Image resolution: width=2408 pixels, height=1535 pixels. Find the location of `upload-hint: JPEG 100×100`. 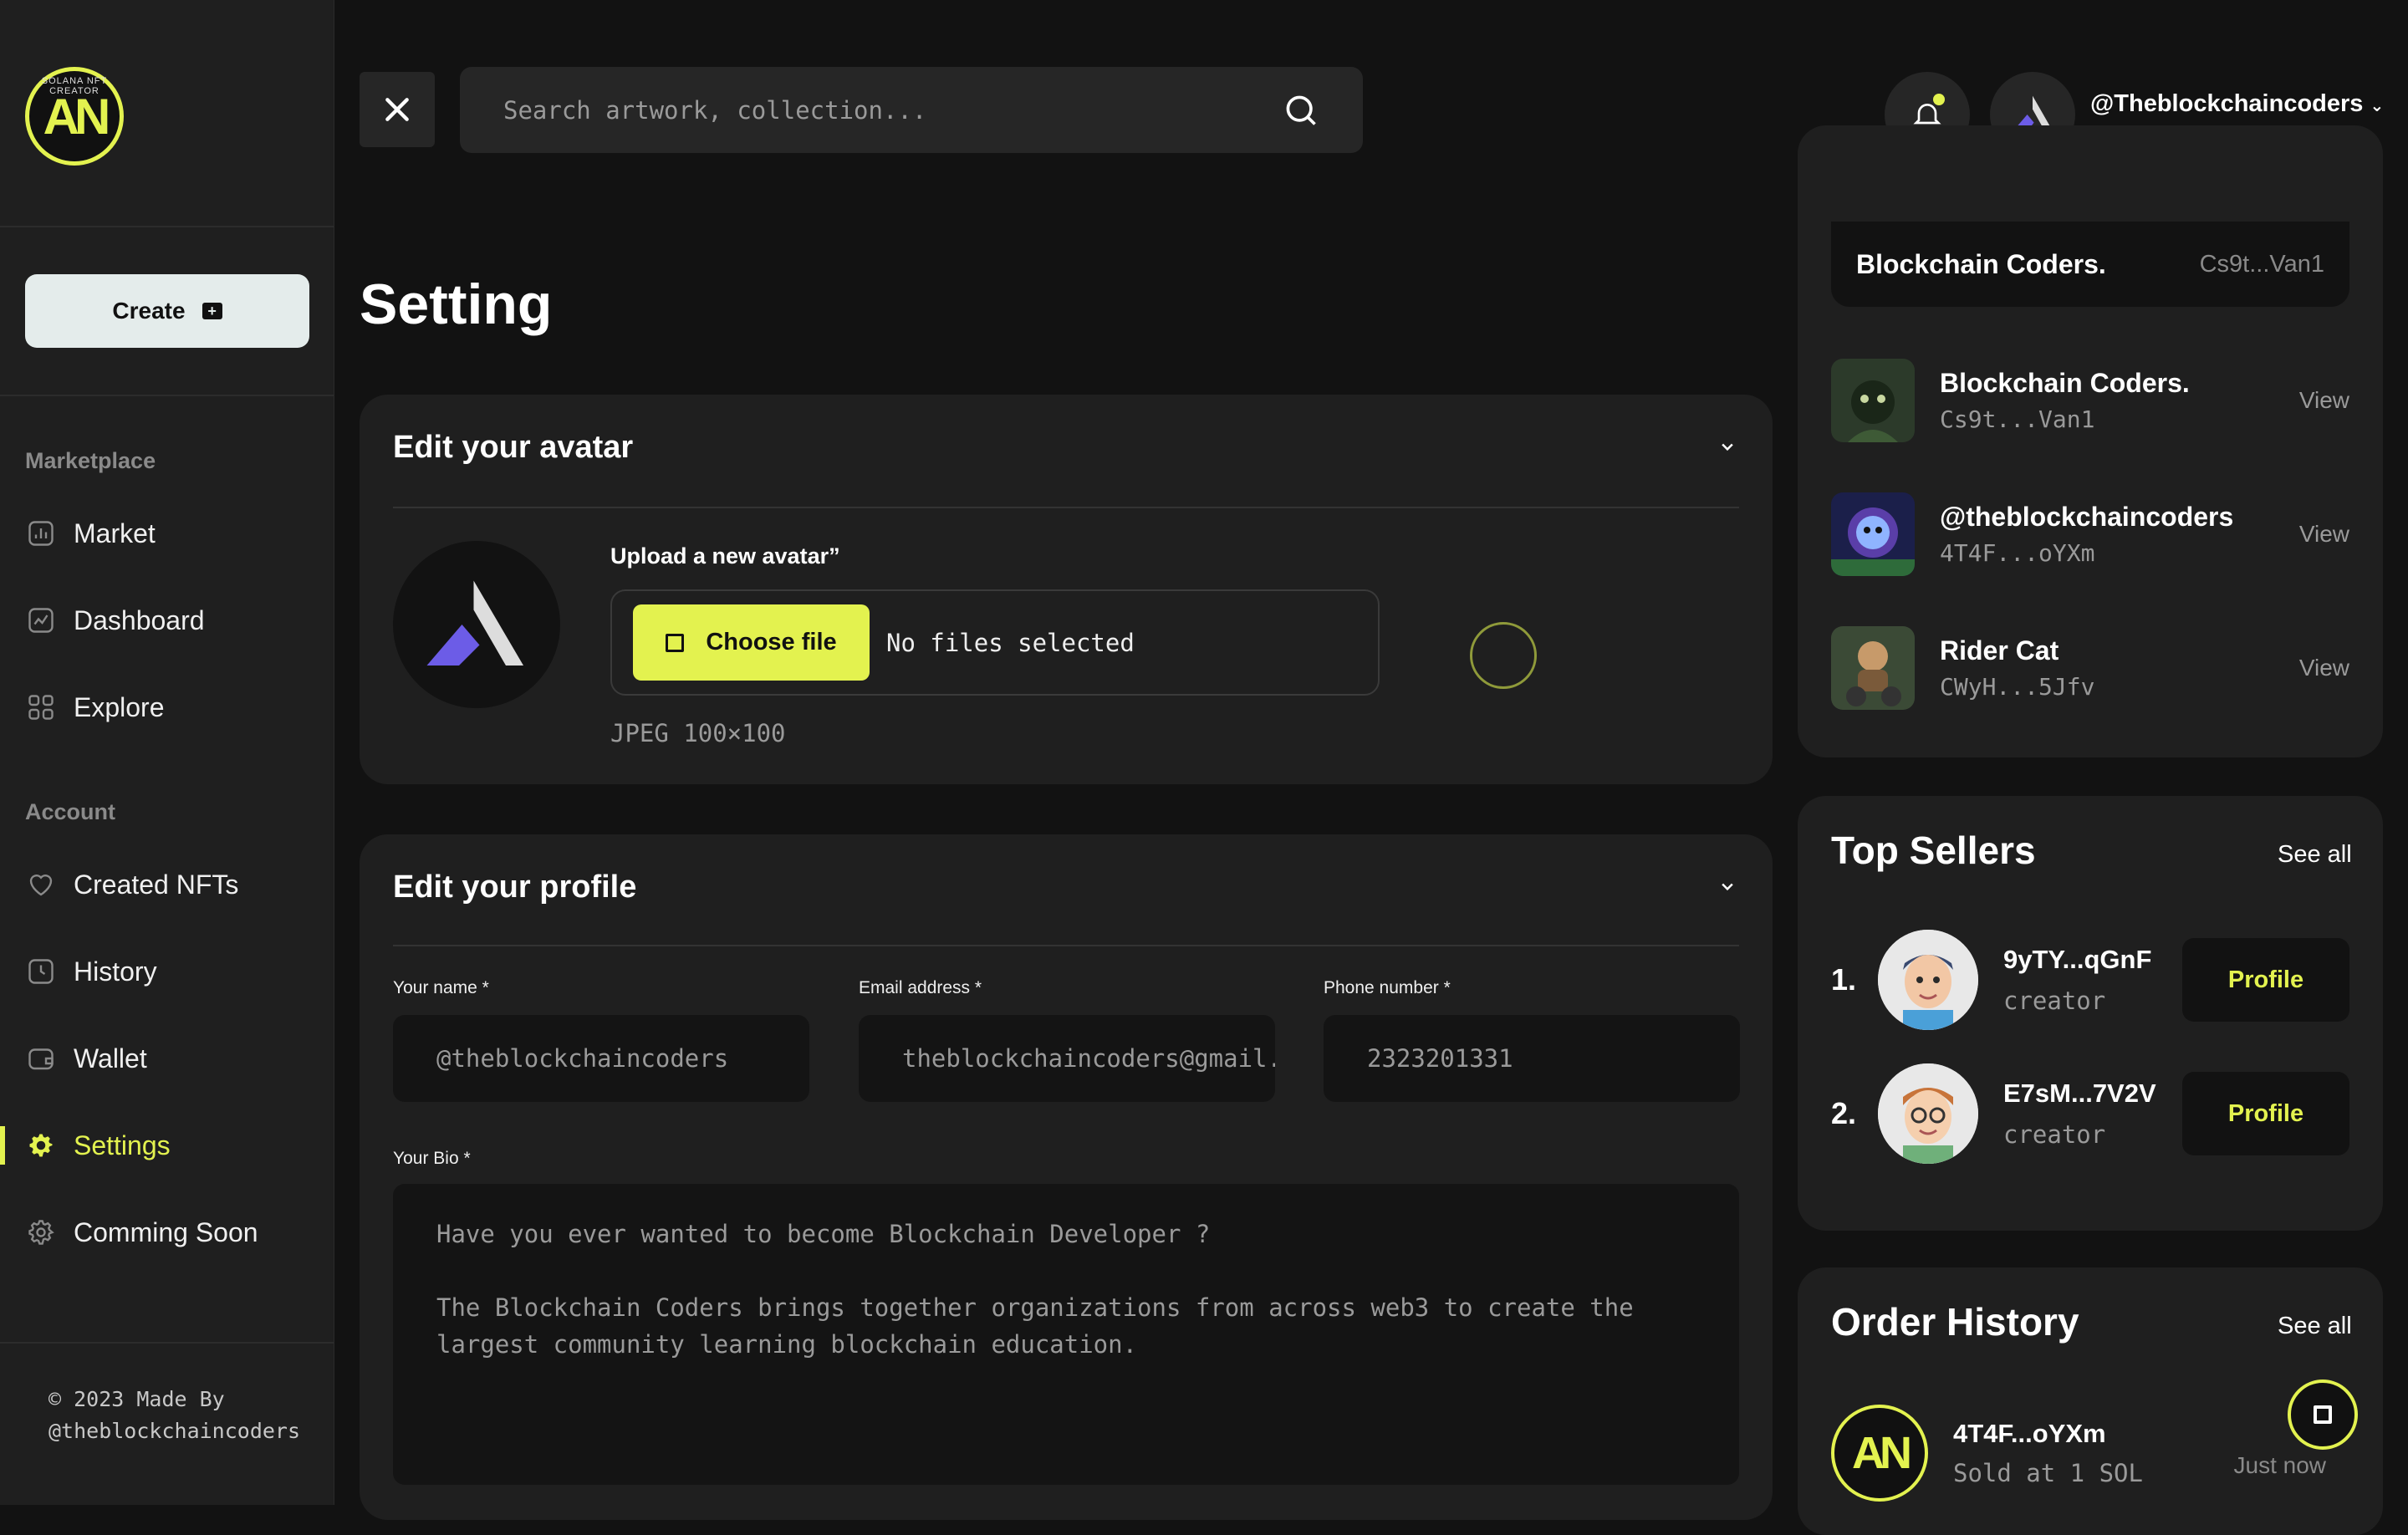

upload-hint: JPEG 100×100 is located at coordinates (698, 733).